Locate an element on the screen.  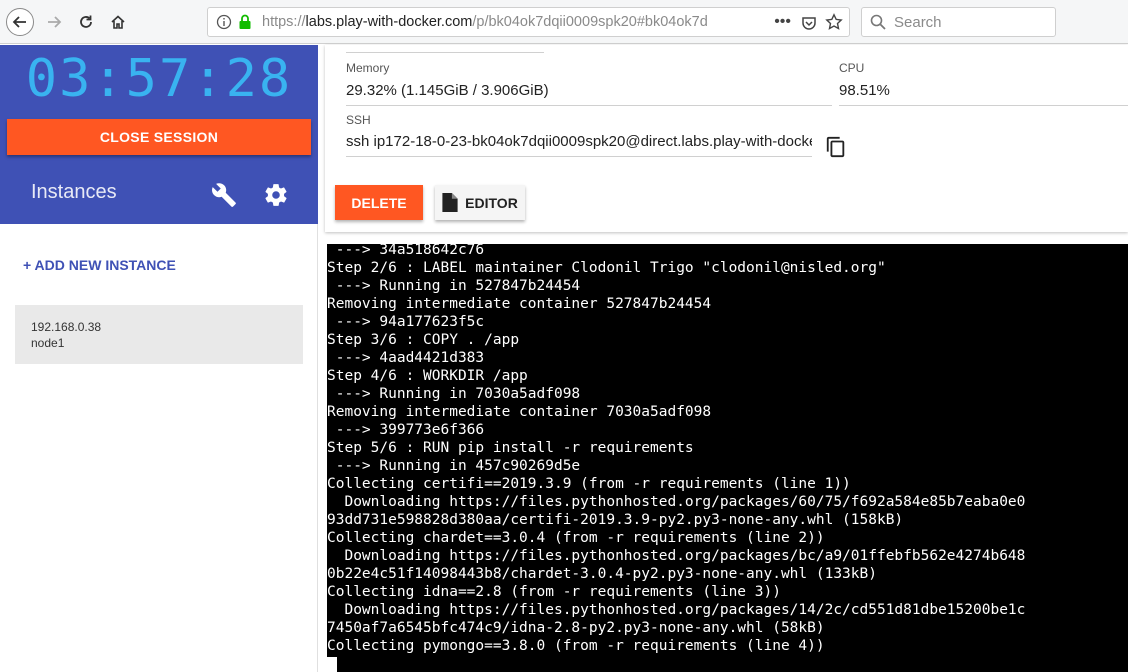
instance-ip: 192.168.0.38 is located at coordinates (66, 327).